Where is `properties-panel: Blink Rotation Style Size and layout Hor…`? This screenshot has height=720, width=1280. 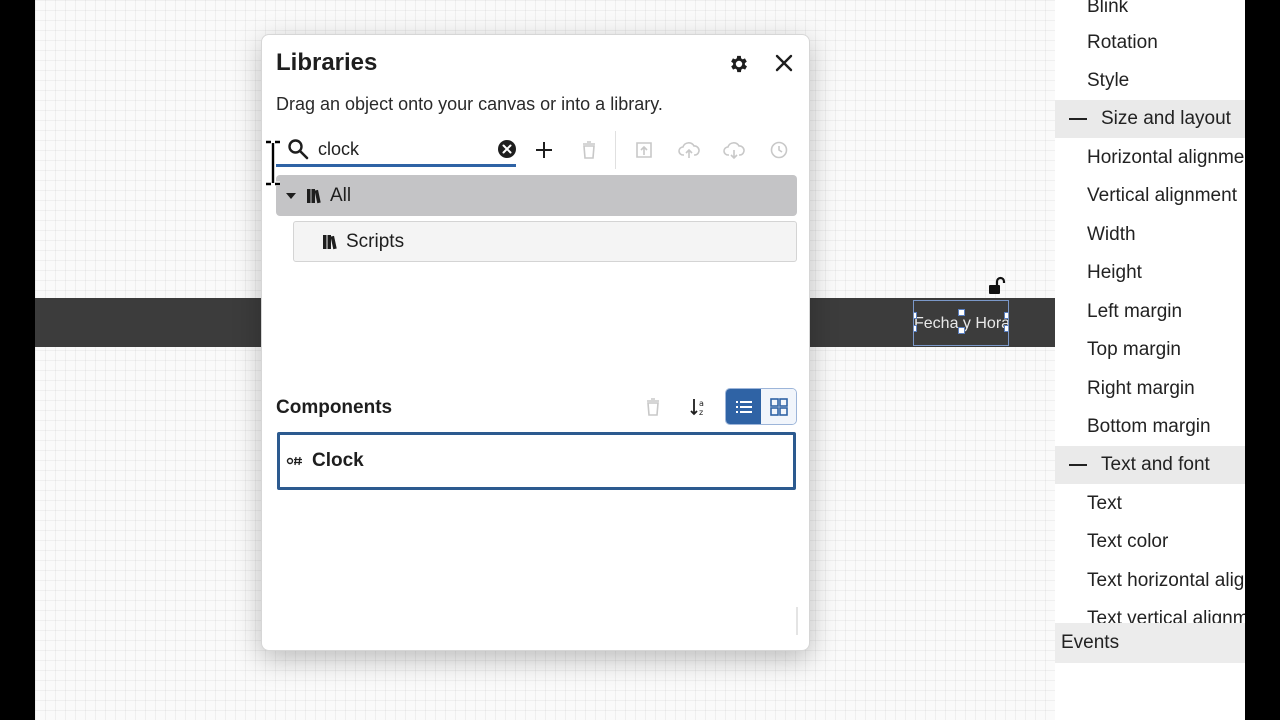
properties-panel: Blink Rotation Style Size and layout Hor… is located at coordinates (1150, 360).